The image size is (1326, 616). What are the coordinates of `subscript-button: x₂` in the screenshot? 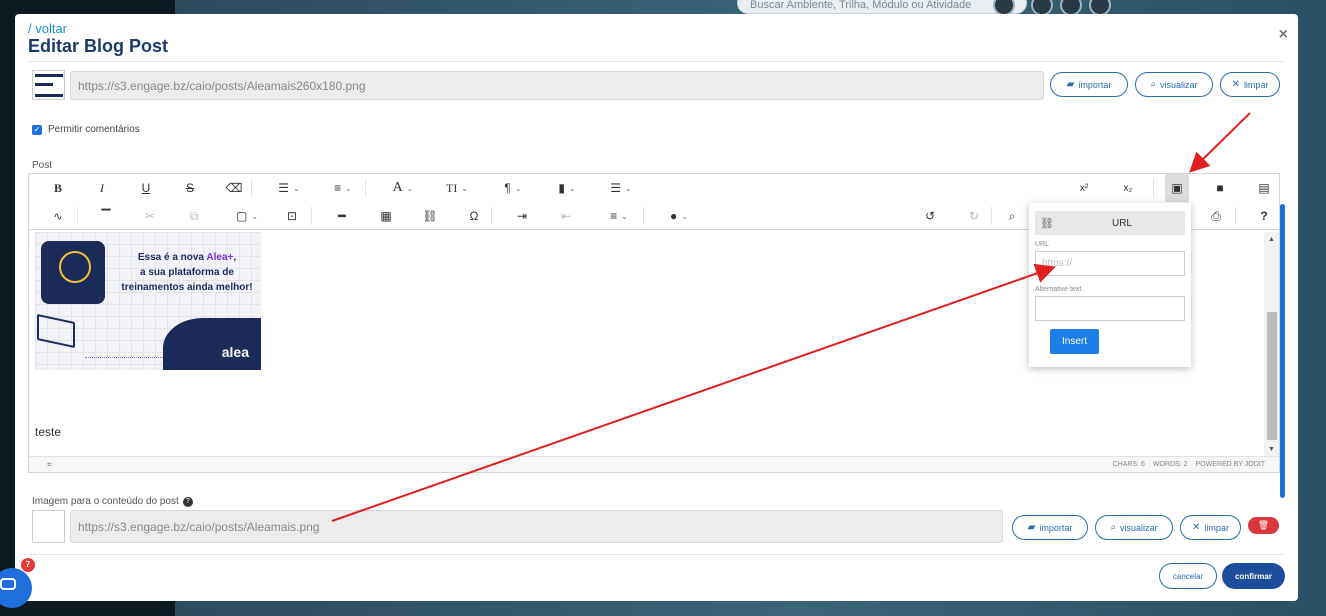 It's located at (1128, 188).